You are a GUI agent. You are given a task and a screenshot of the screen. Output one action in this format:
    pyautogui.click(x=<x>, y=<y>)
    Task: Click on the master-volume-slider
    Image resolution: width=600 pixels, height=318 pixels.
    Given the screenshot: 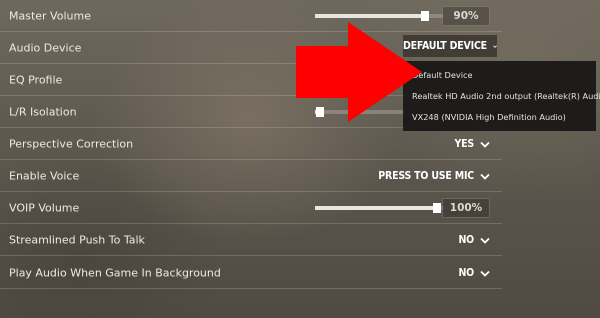 What is the action you would take?
    pyautogui.click(x=379, y=16)
    